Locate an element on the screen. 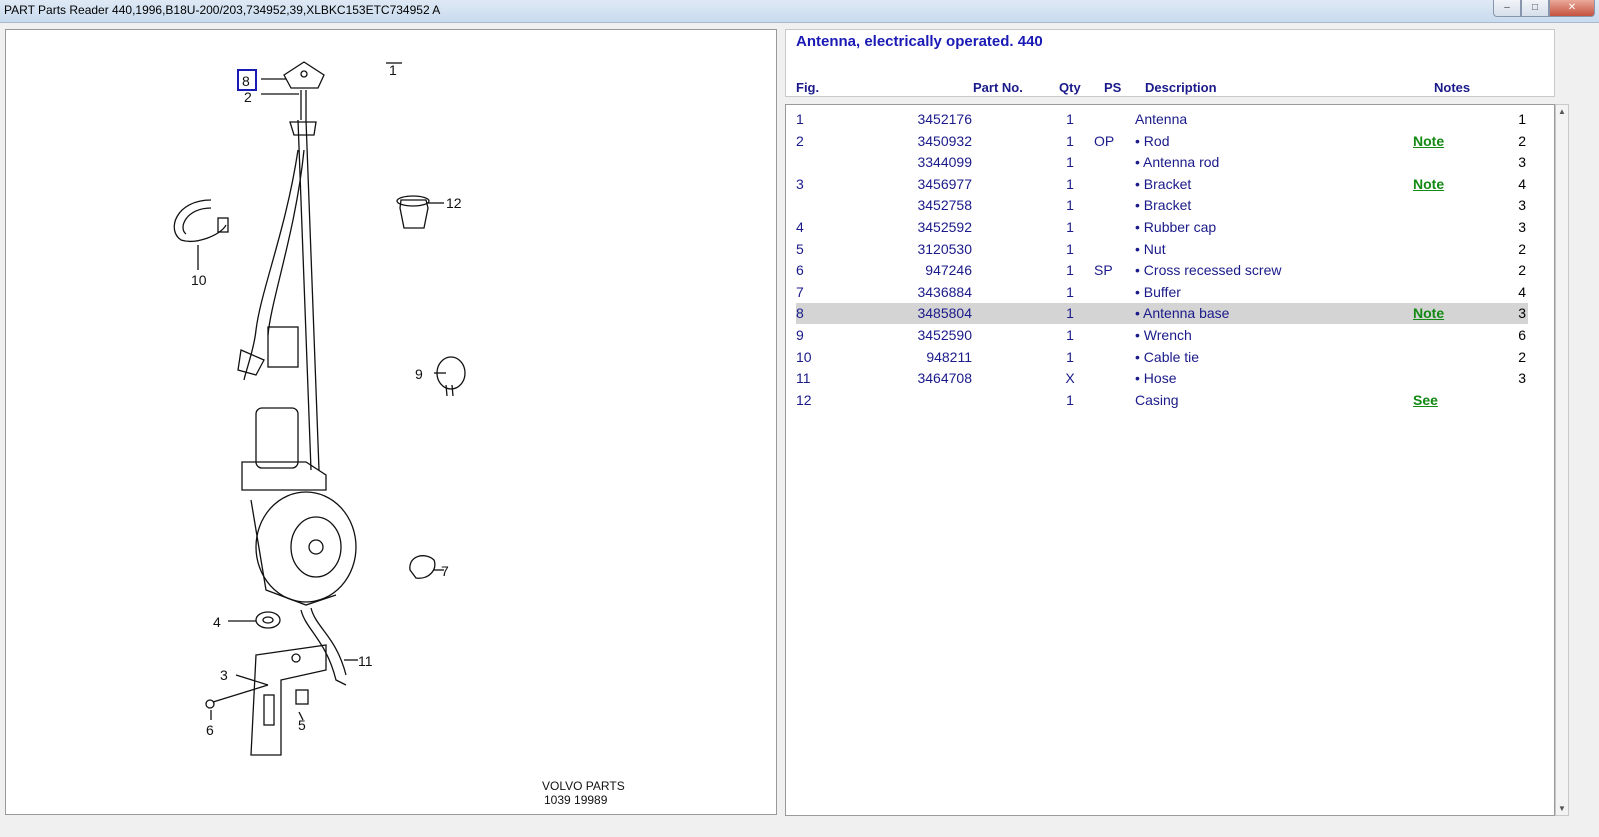 This screenshot has height=837, width=1599. row-fig: 10 is located at coordinates (804, 356).